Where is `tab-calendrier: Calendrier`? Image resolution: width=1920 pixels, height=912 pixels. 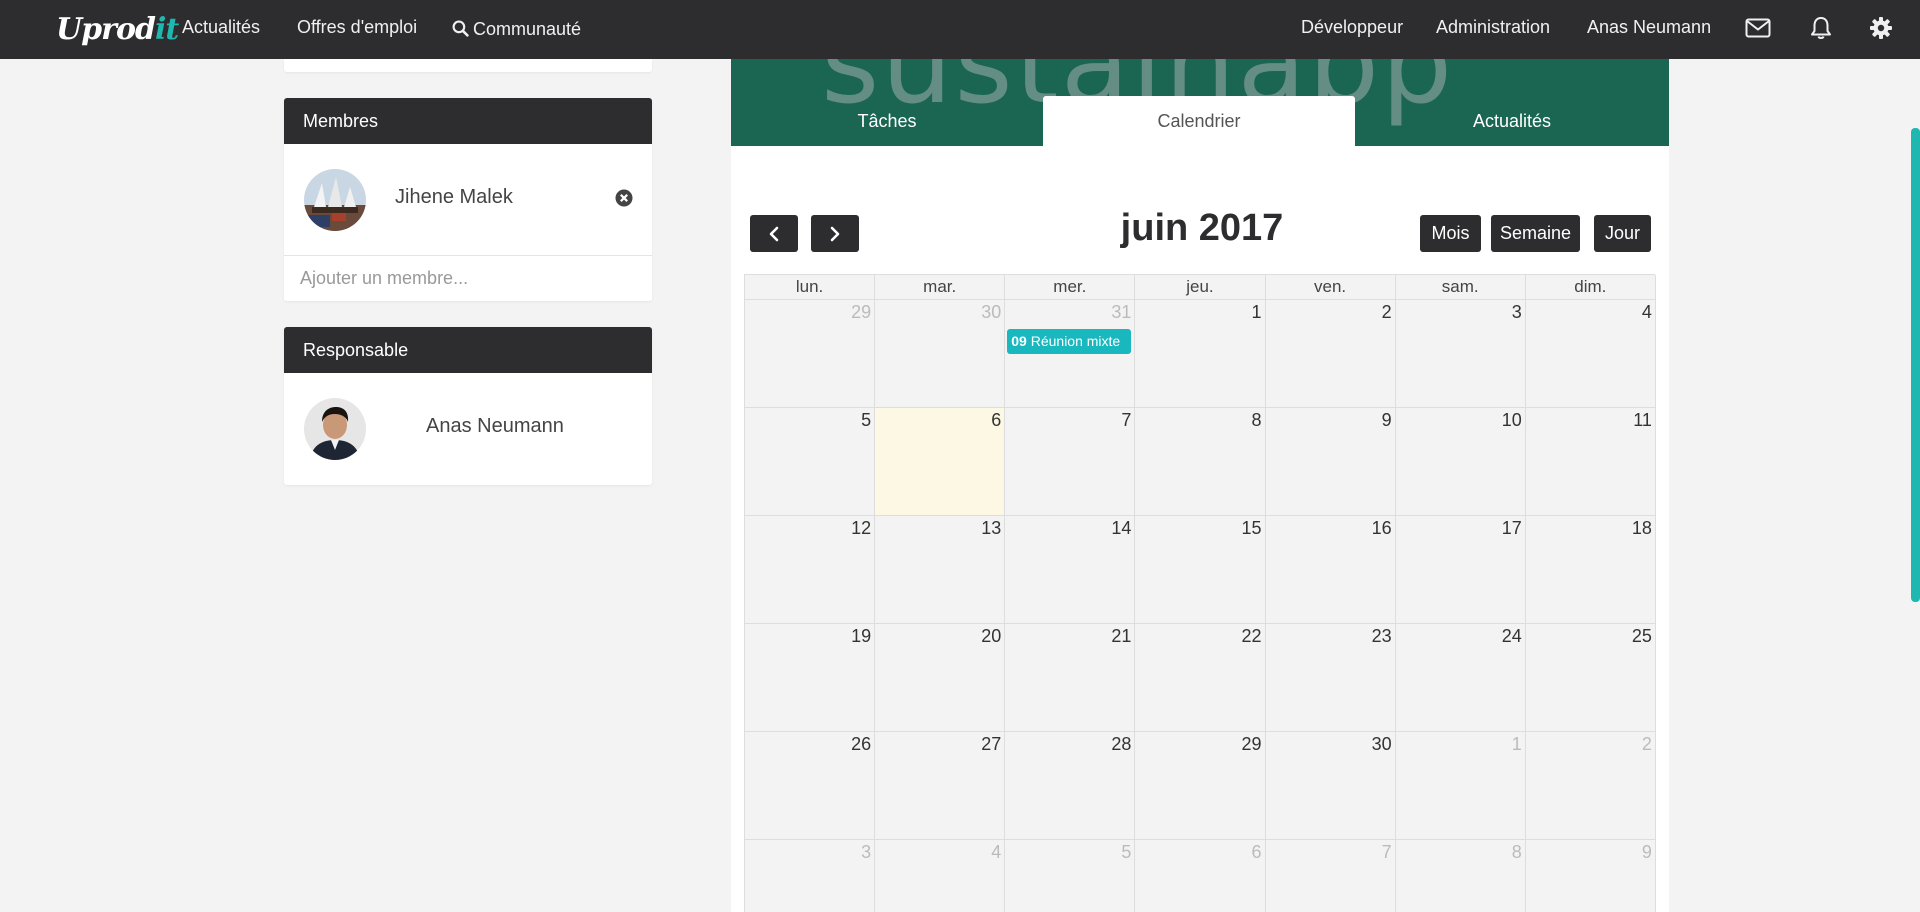 tab-calendrier: Calendrier is located at coordinates (1199, 121).